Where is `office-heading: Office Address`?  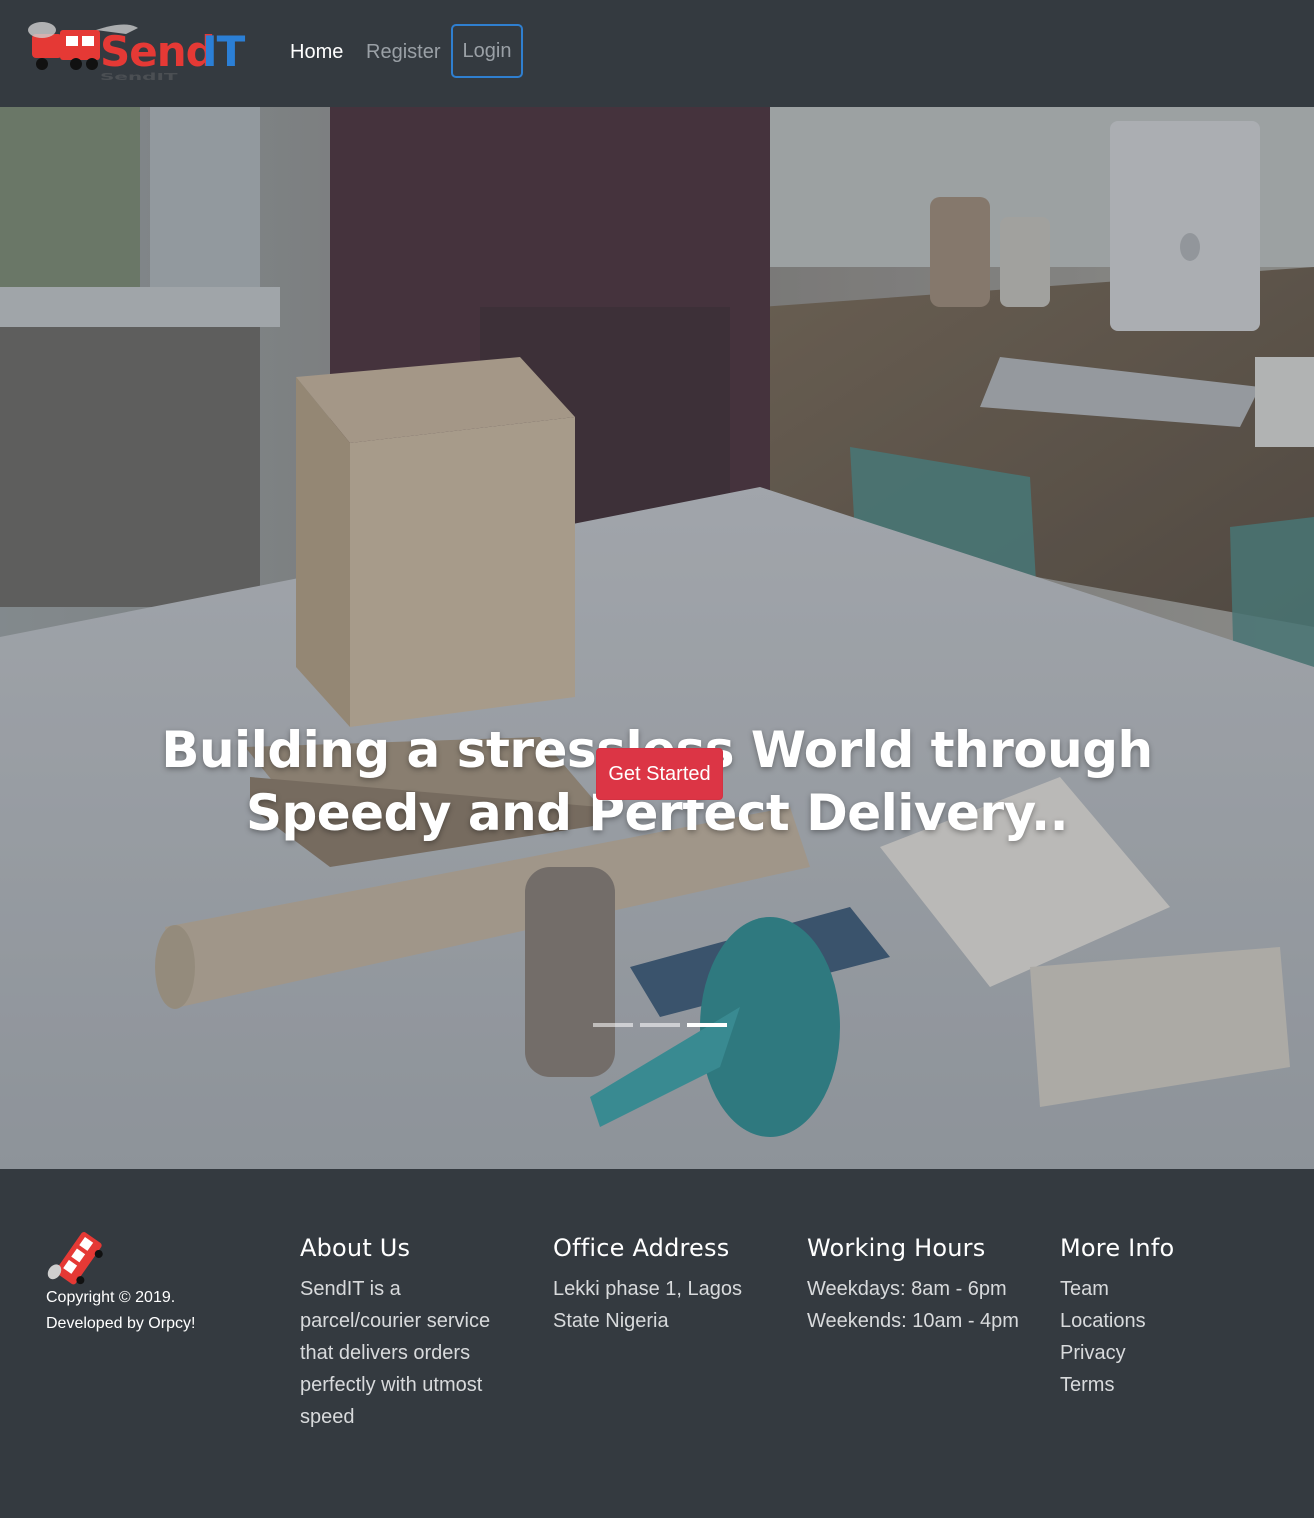 office-heading: Office Address is located at coordinates (641, 1248).